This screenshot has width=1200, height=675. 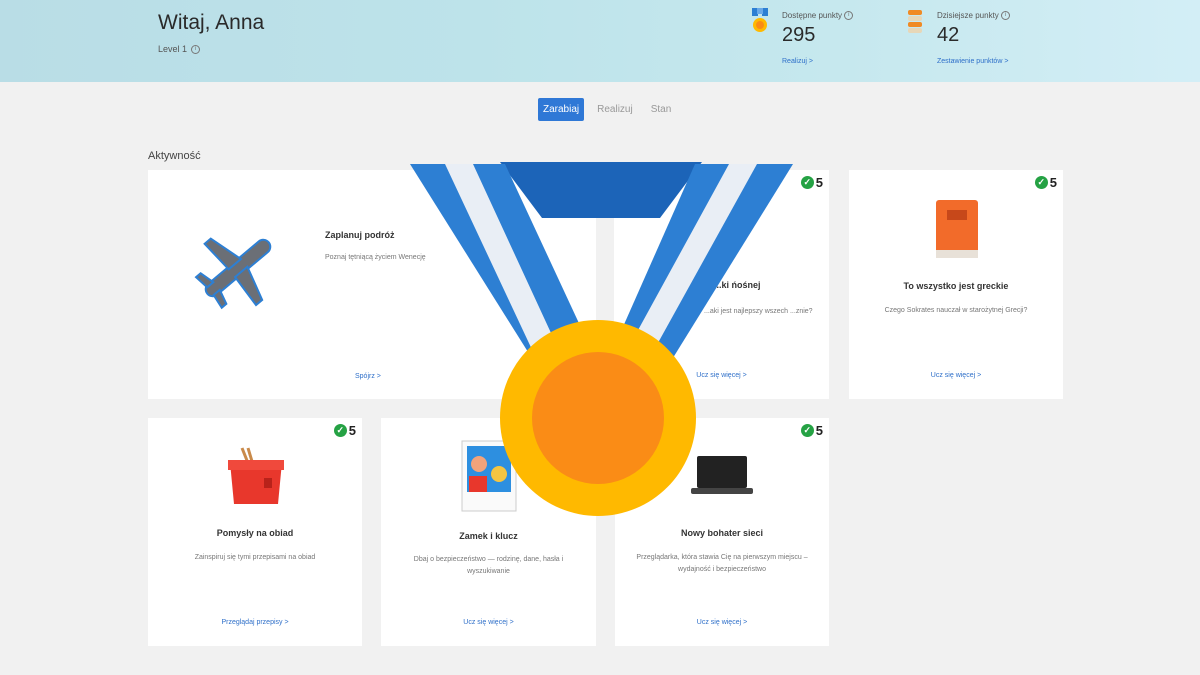 I want to click on card-link: Przeglądaj przepisy >, so click(x=255, y=622).